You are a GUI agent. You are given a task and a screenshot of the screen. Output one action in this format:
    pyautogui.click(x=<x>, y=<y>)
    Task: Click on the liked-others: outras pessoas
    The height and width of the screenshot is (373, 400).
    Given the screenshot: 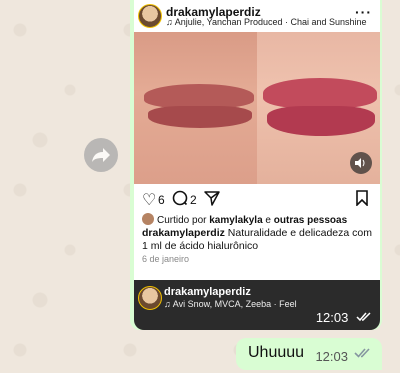 What is the action you would take?
    pyautogui.click(x=310, y=220)
    